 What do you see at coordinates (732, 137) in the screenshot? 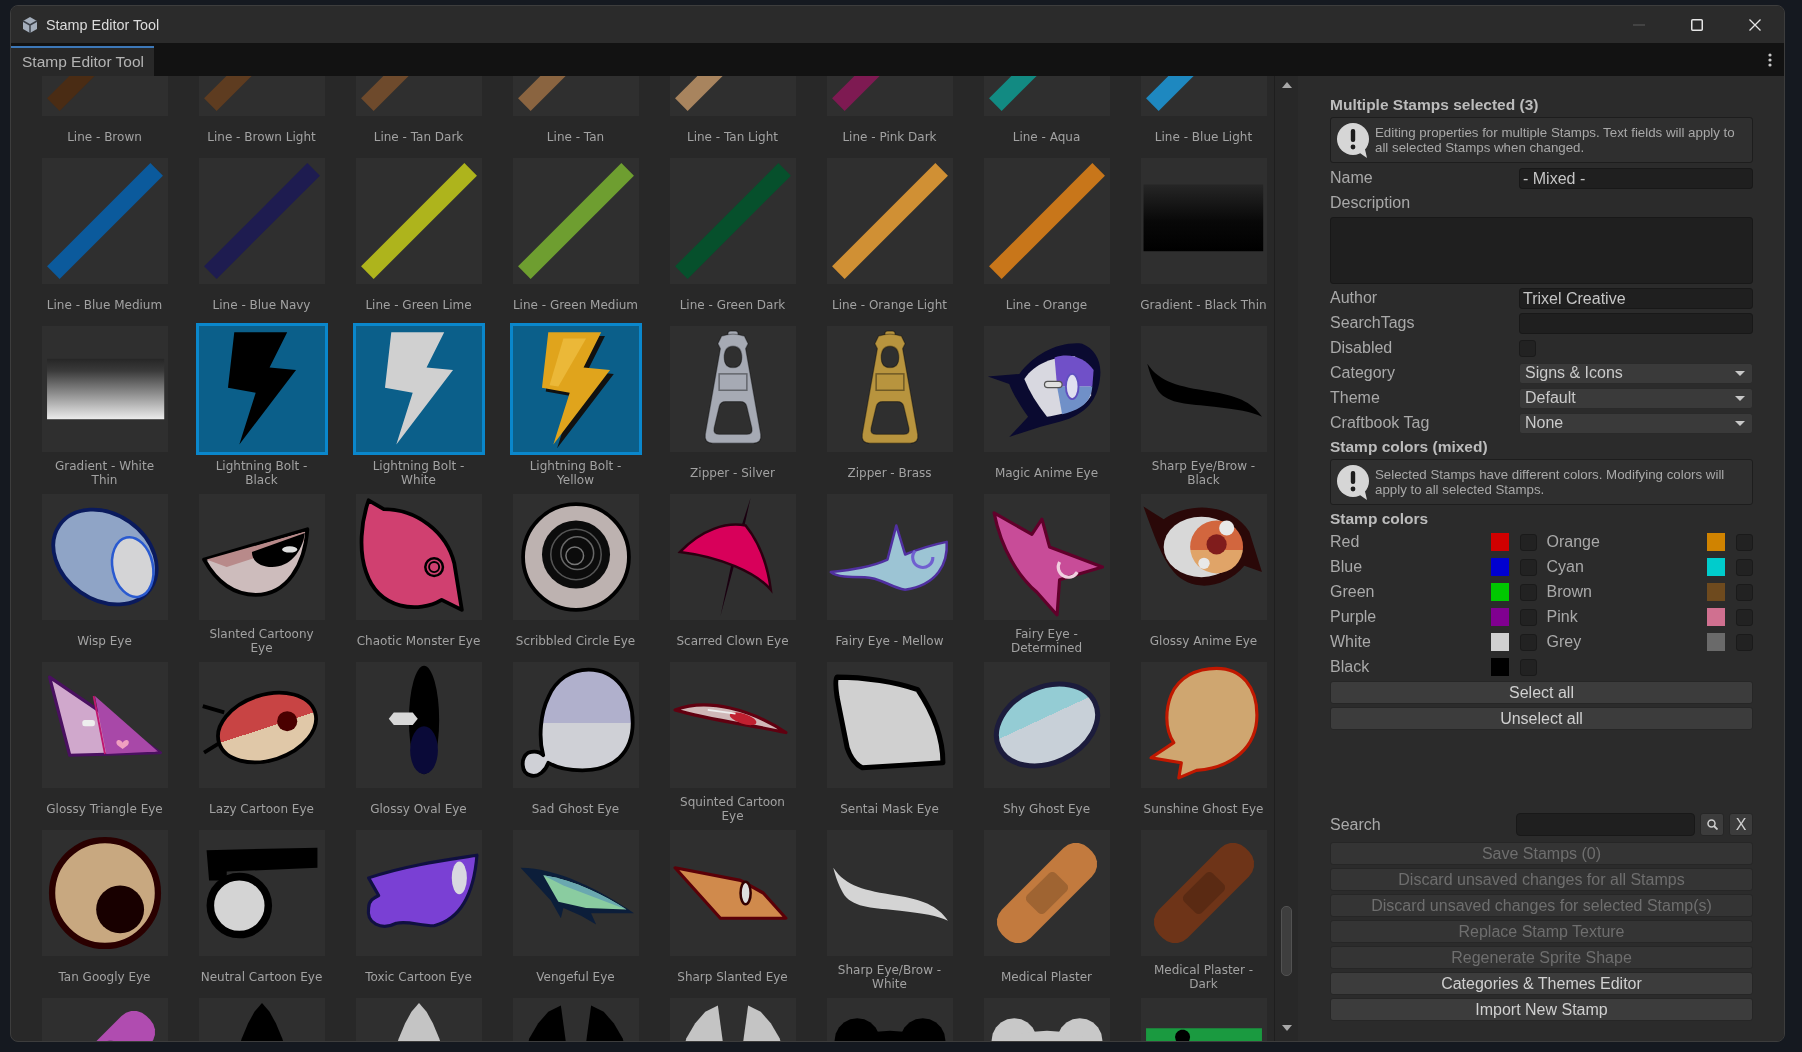
I see `stamp-name: Line - Tan Light` at bounding box center [732, 137].